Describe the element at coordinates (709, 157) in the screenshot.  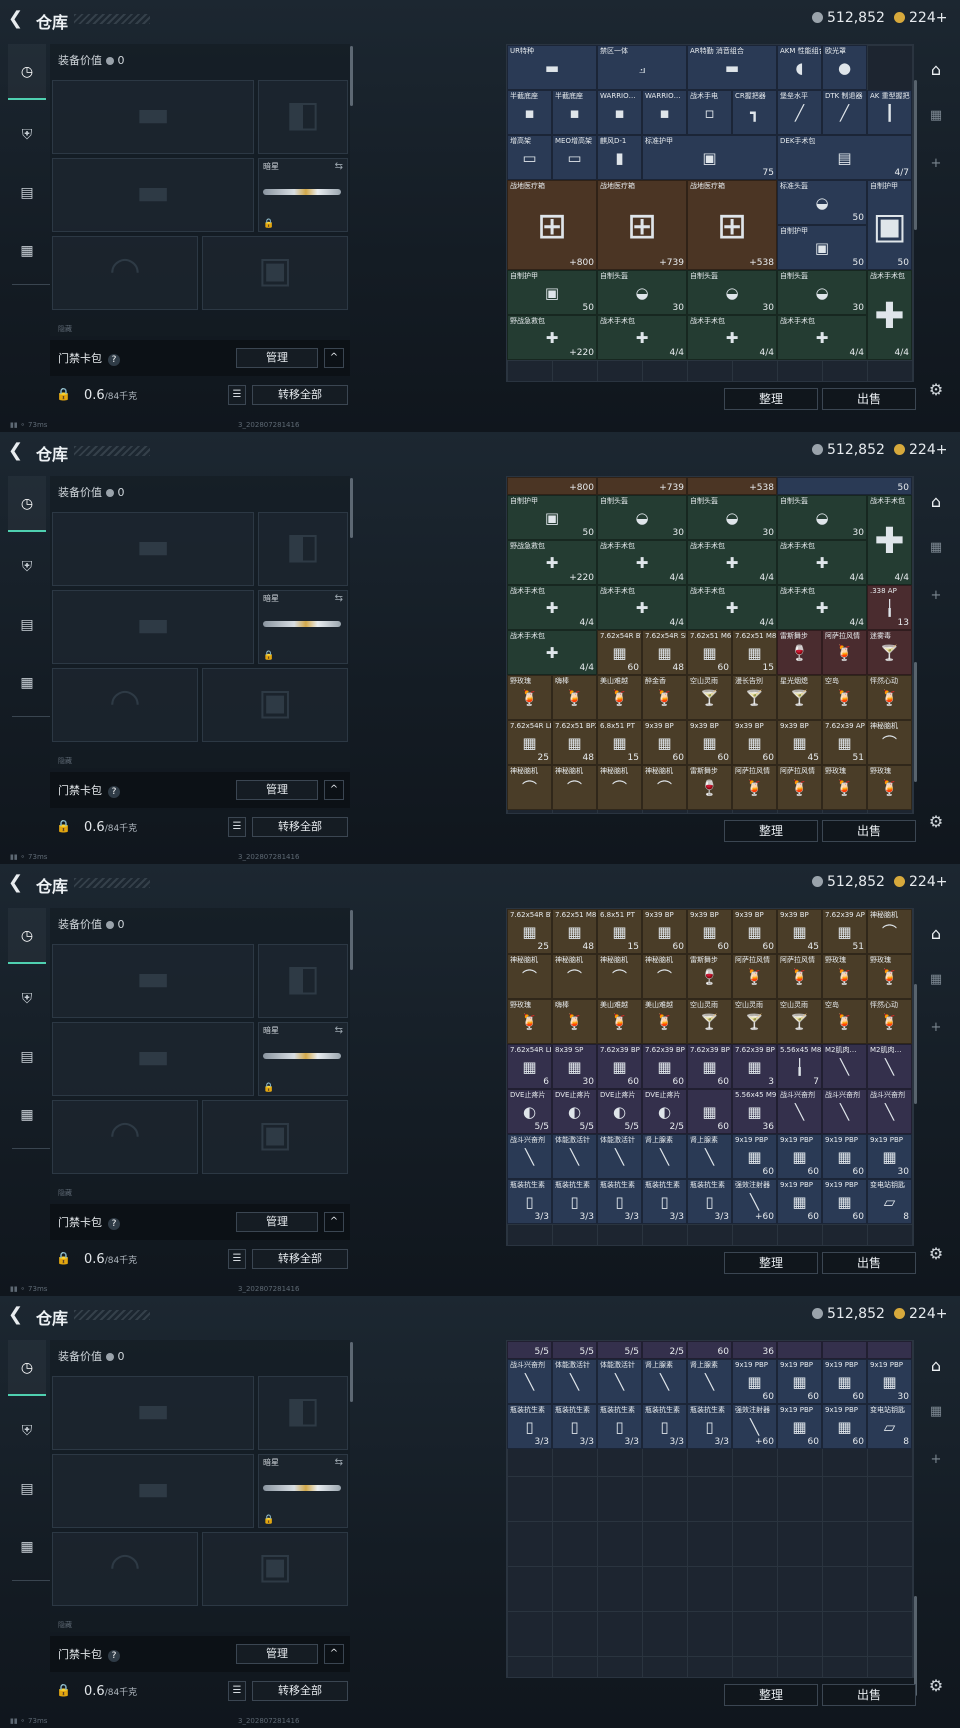
I see `stash-item: 标准护甲 ▣ 75` at that location.